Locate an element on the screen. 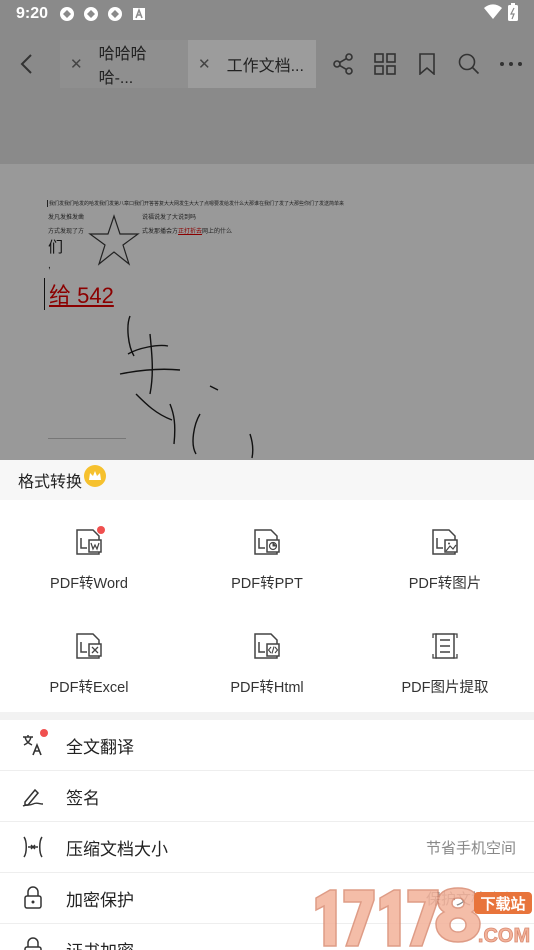 The image size is (534, 950). document-text: 方式发现了方 is located at coordinates (66, 232).